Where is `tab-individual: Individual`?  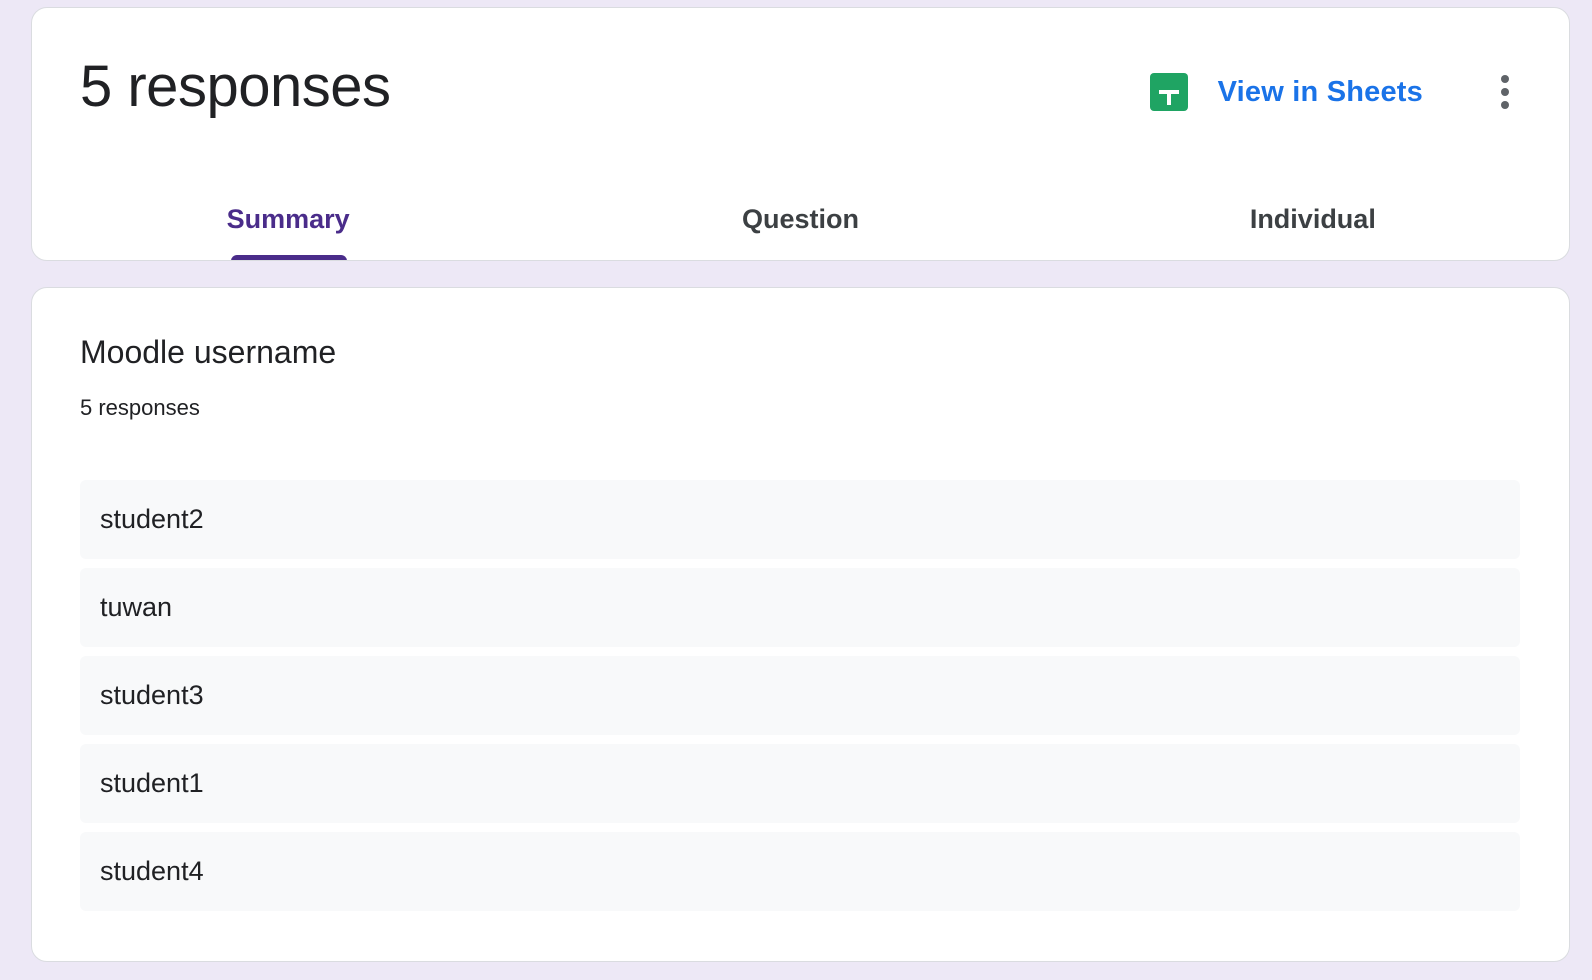
tab-individual: Individual is located at coordinates (1313, 224).